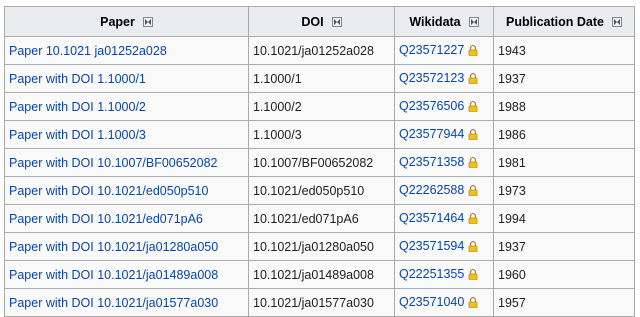 The height and width of the screenshot is (317, 640). What do you see at coordinates (113, 247) in the screenshot?
I see `paper-link: Paper with DOI 10.1021/ja01280a050` at bounding box center [113, 247].